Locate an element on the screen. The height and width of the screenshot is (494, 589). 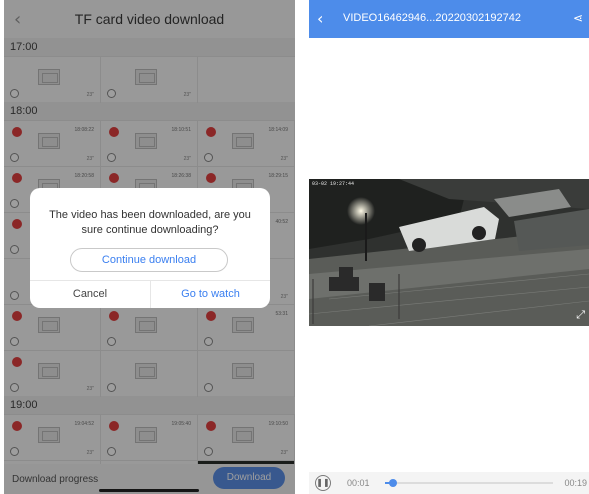
video-frame: 03-02 19:27:44 ⤢ is located at coordinates (449, 252).